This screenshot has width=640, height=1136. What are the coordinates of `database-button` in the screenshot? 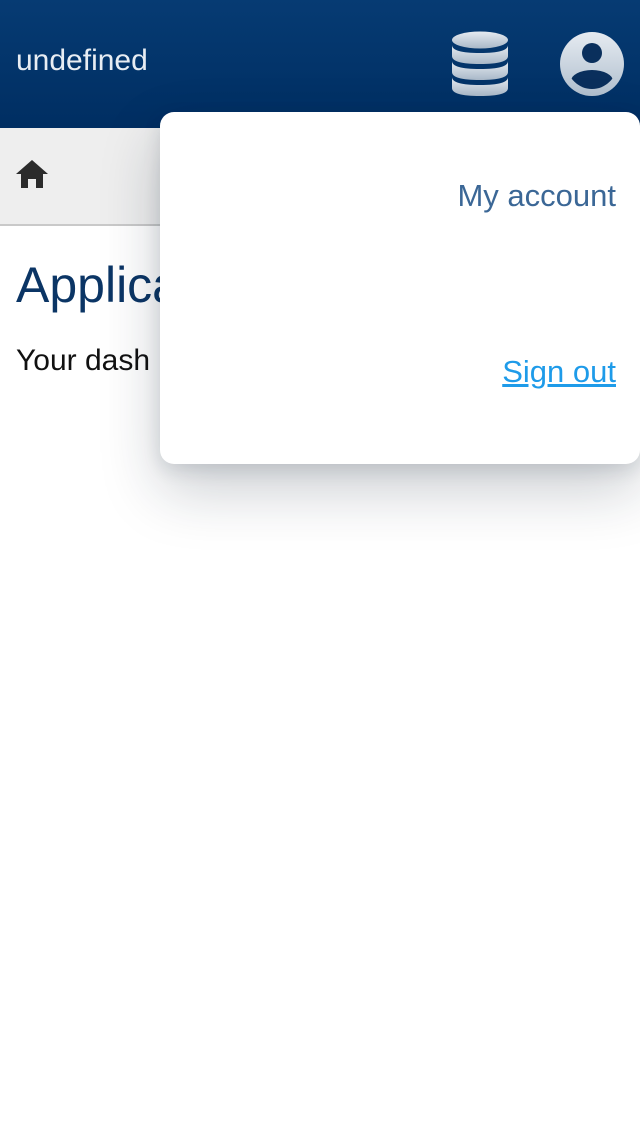 It's located at (480, 64).